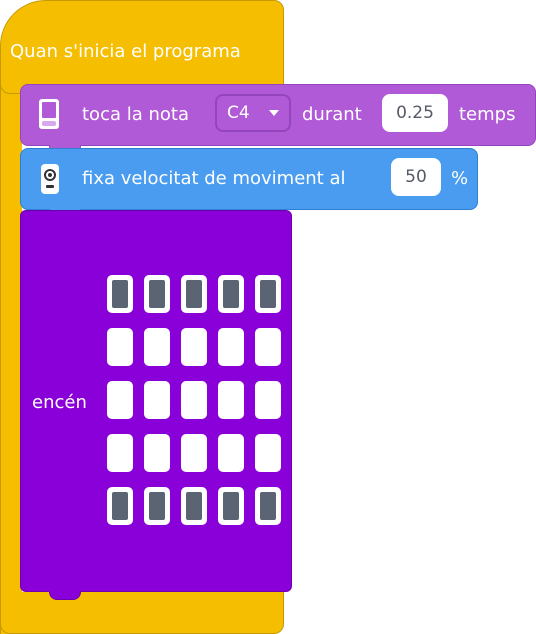  I want to click on chevron-down-icon, so click(274, 113).